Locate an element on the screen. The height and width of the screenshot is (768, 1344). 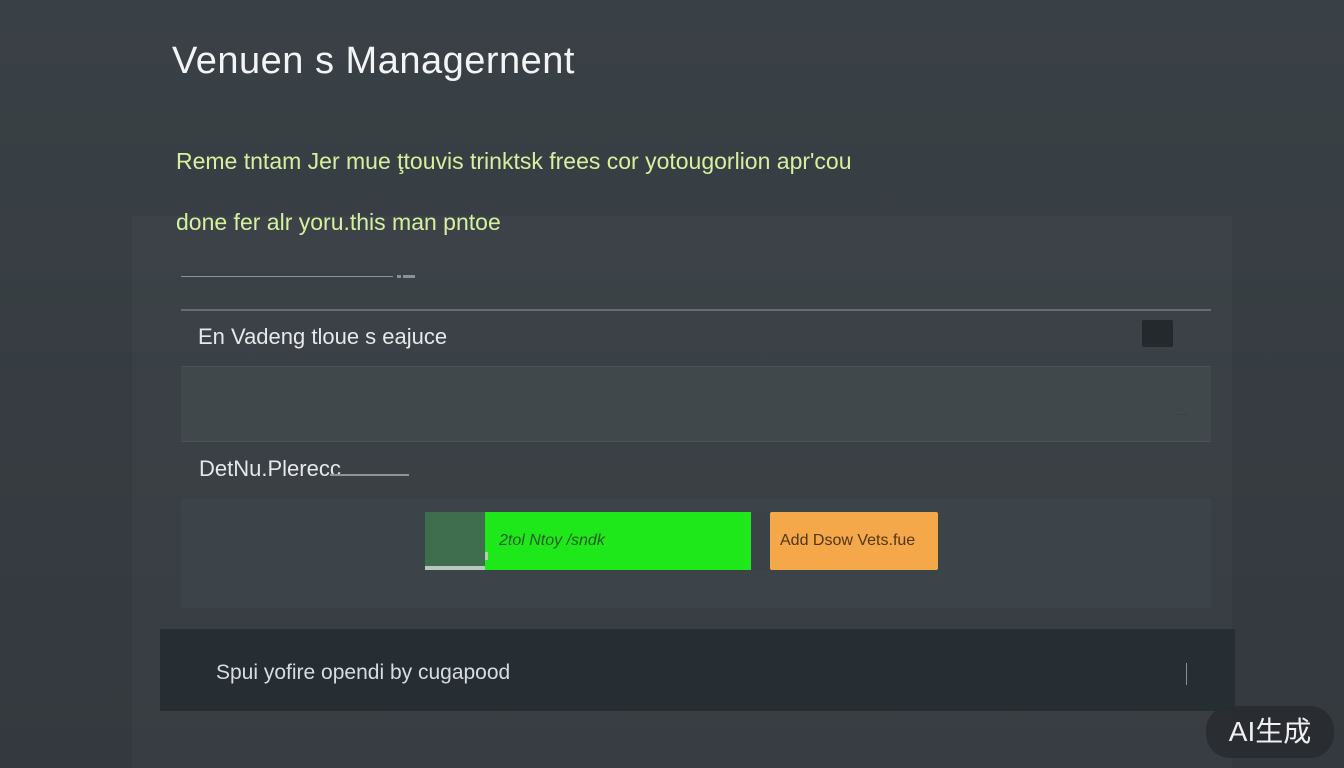
section-divider is located at coordinates (696, 310).